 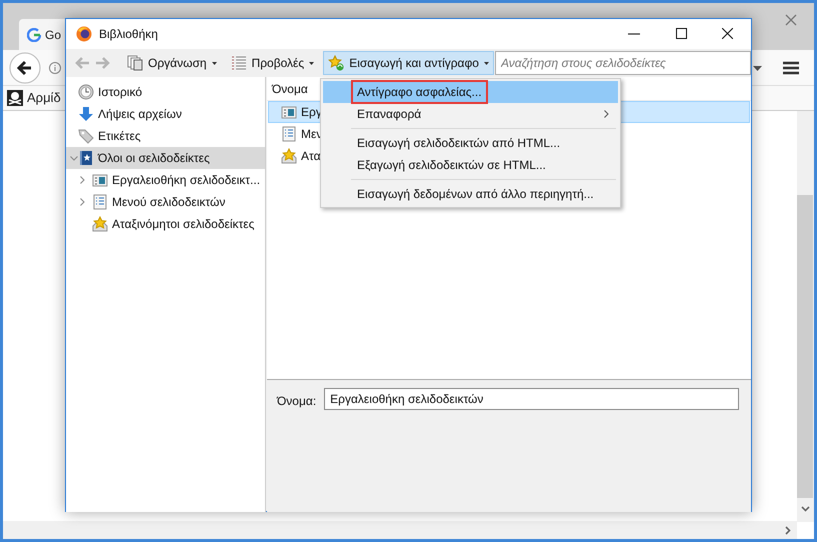 I want to click on field-label: Όνομα:, so click(x=296, y=401).